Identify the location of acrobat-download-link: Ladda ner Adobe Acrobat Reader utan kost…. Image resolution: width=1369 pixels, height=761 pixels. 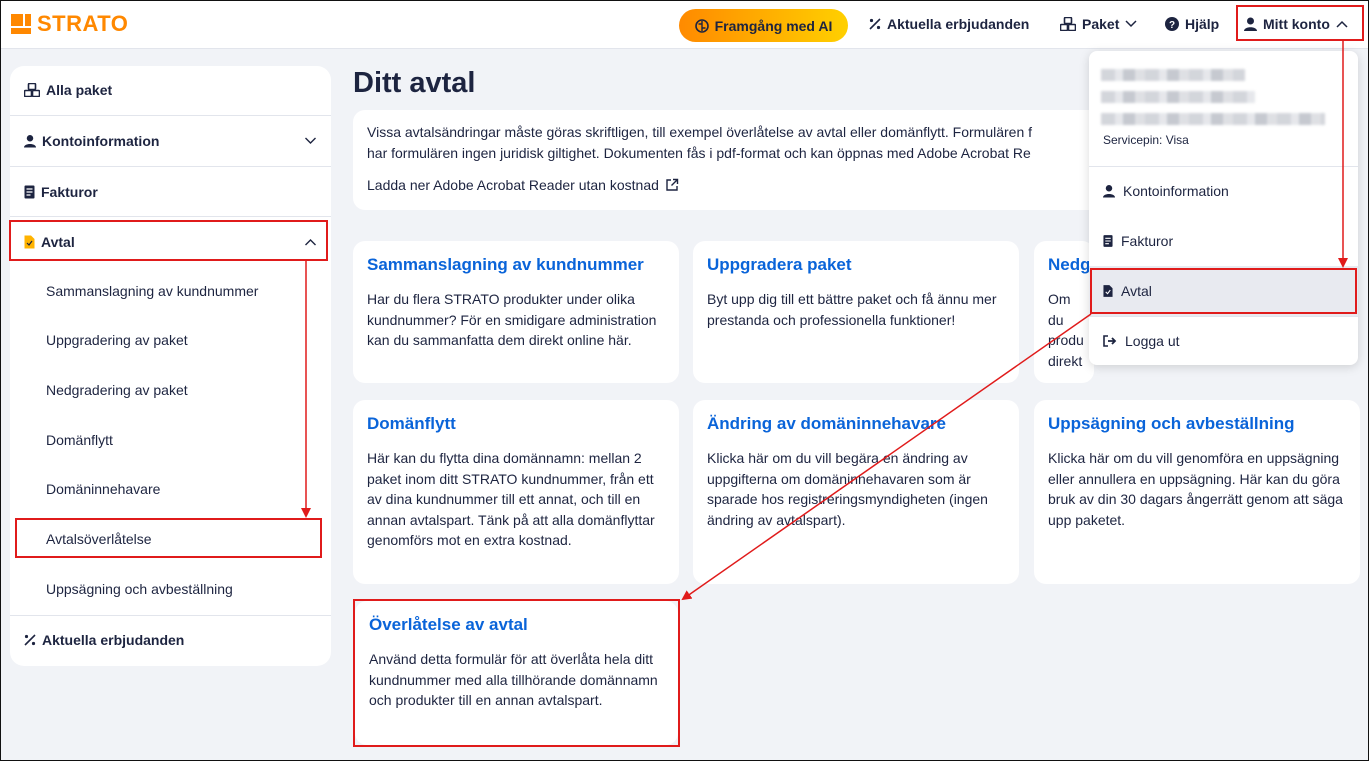
(523, 185).